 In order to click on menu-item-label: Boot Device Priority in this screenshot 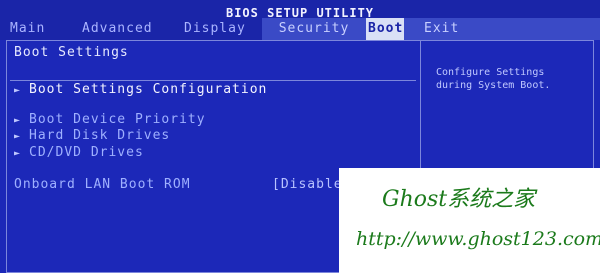, I will do `click(117, 119)`.